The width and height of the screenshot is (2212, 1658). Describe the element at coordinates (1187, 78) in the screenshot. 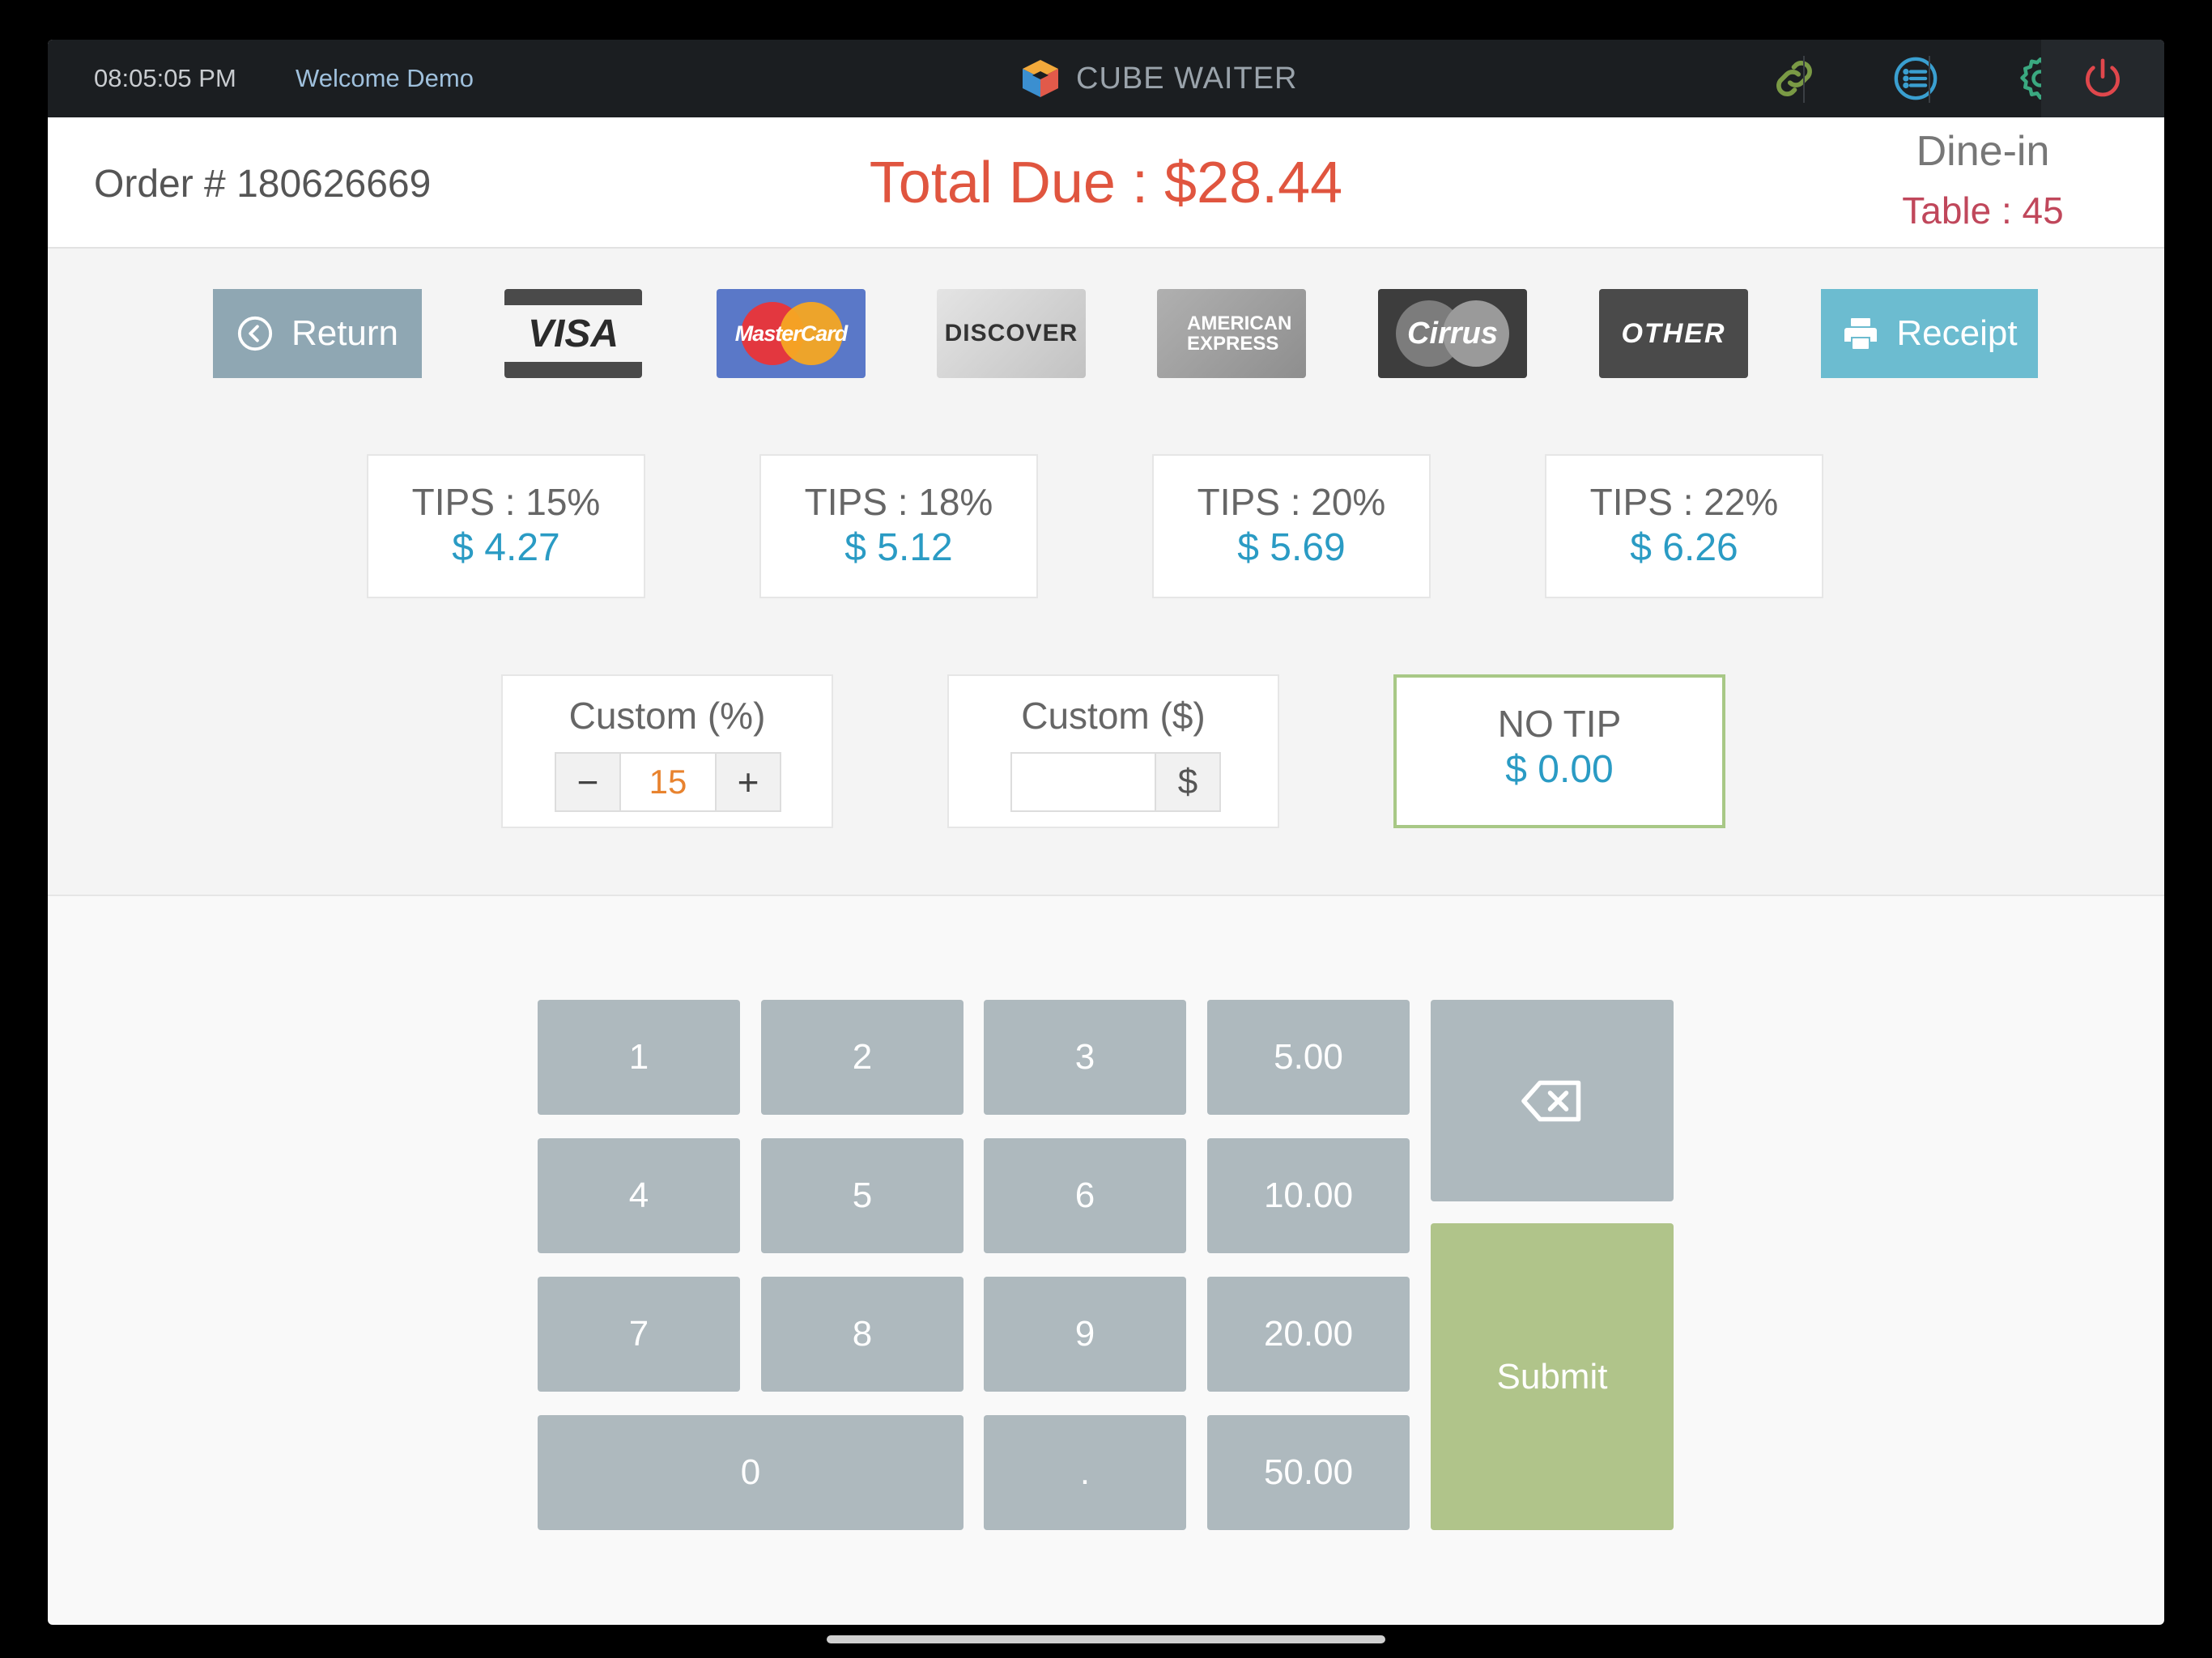

I see `app-name: CUBE WAITER` at that location.